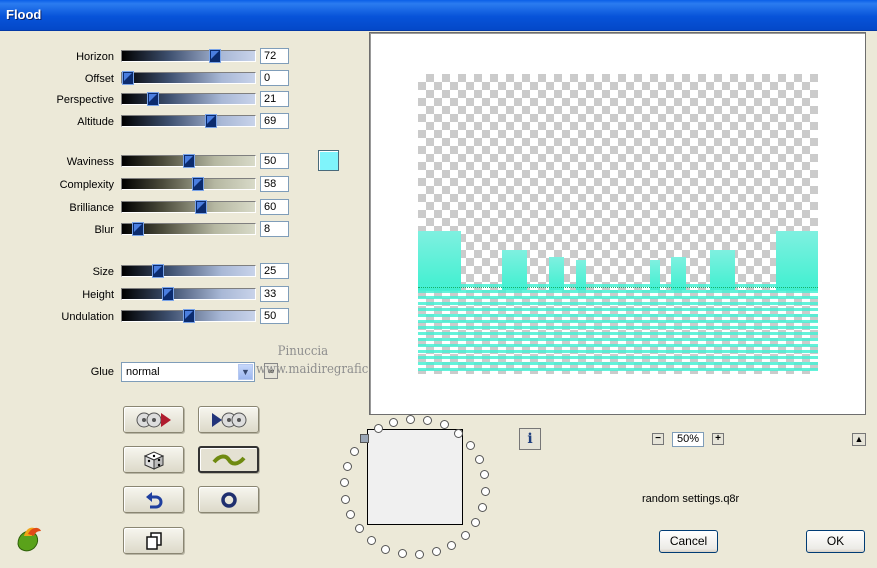  Describe the element at coordinates (274, 78) in the screenshot. I see `value-field-offset: 0` at that location.